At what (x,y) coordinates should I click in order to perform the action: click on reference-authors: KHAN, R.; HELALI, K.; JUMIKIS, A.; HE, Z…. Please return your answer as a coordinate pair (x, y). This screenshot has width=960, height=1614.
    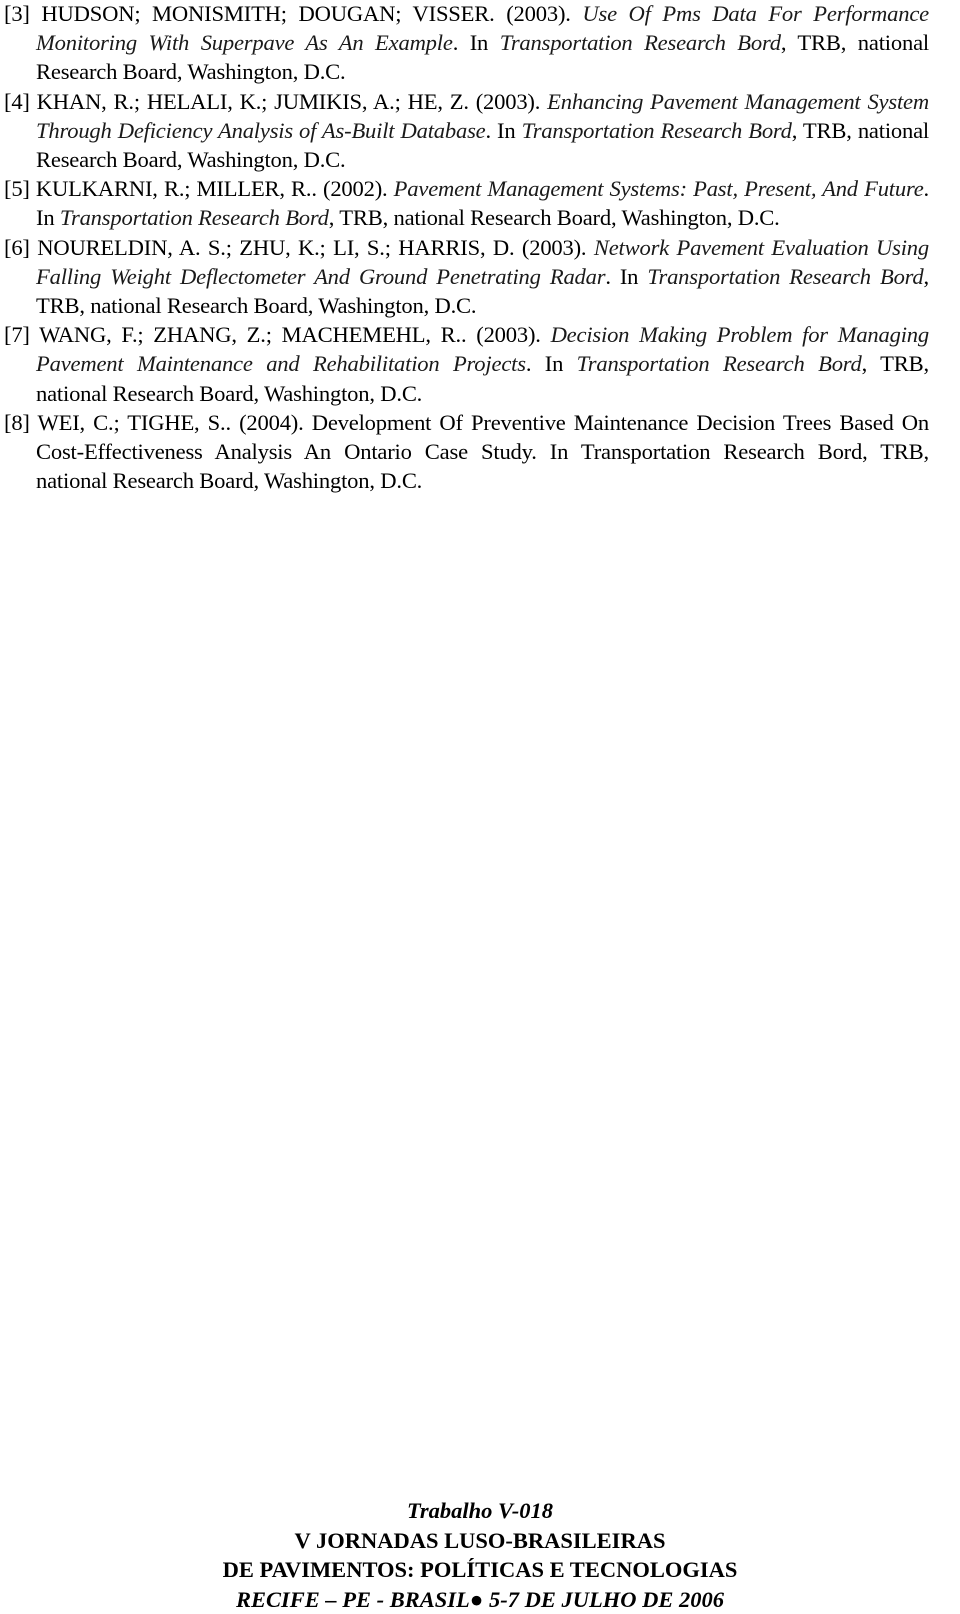
    Looking at the image, I should click on (288, 101).